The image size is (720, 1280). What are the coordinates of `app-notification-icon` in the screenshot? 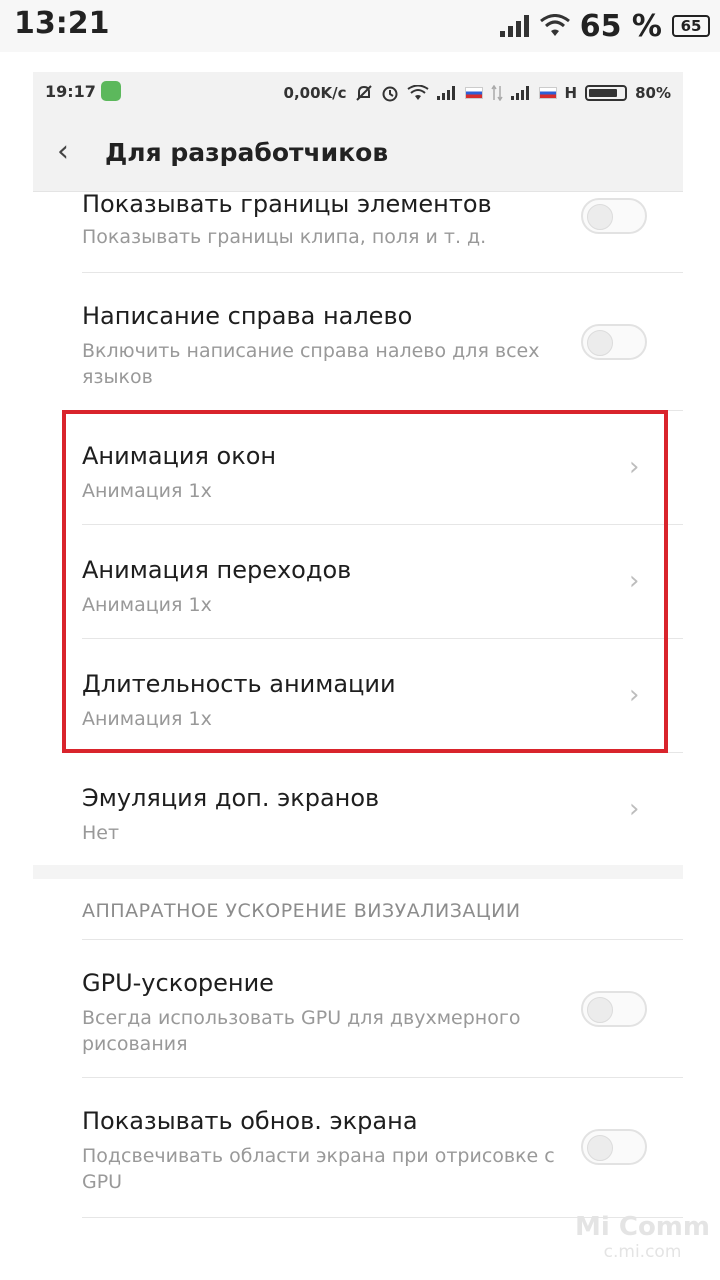 It's located at (111, 91).